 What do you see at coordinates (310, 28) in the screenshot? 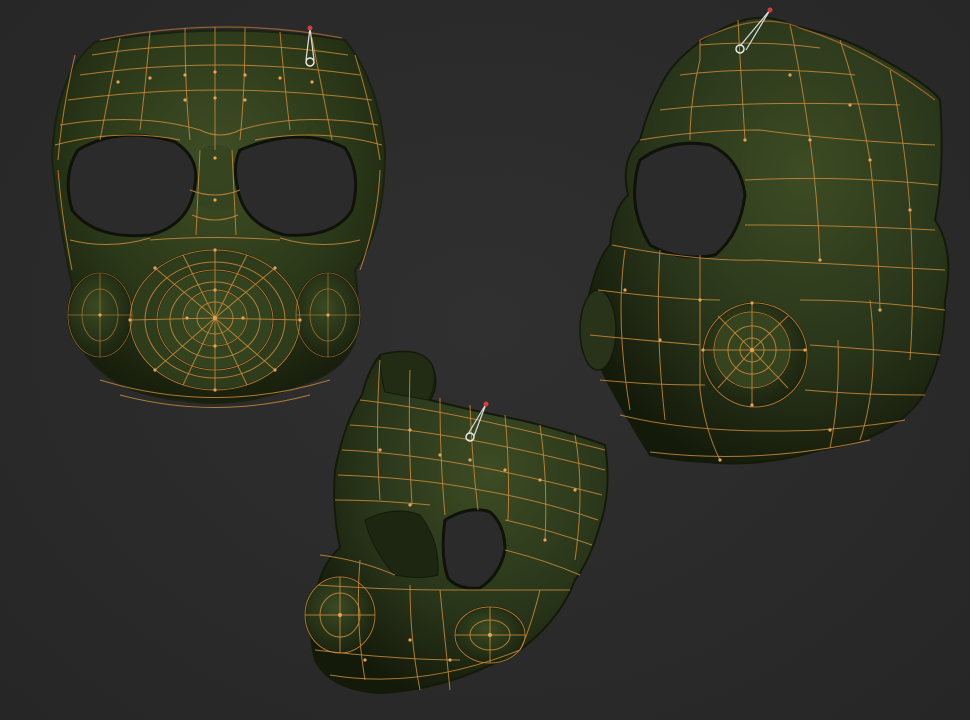
I see `front-pivot-top-vertex` at bounding box center [310, 28].